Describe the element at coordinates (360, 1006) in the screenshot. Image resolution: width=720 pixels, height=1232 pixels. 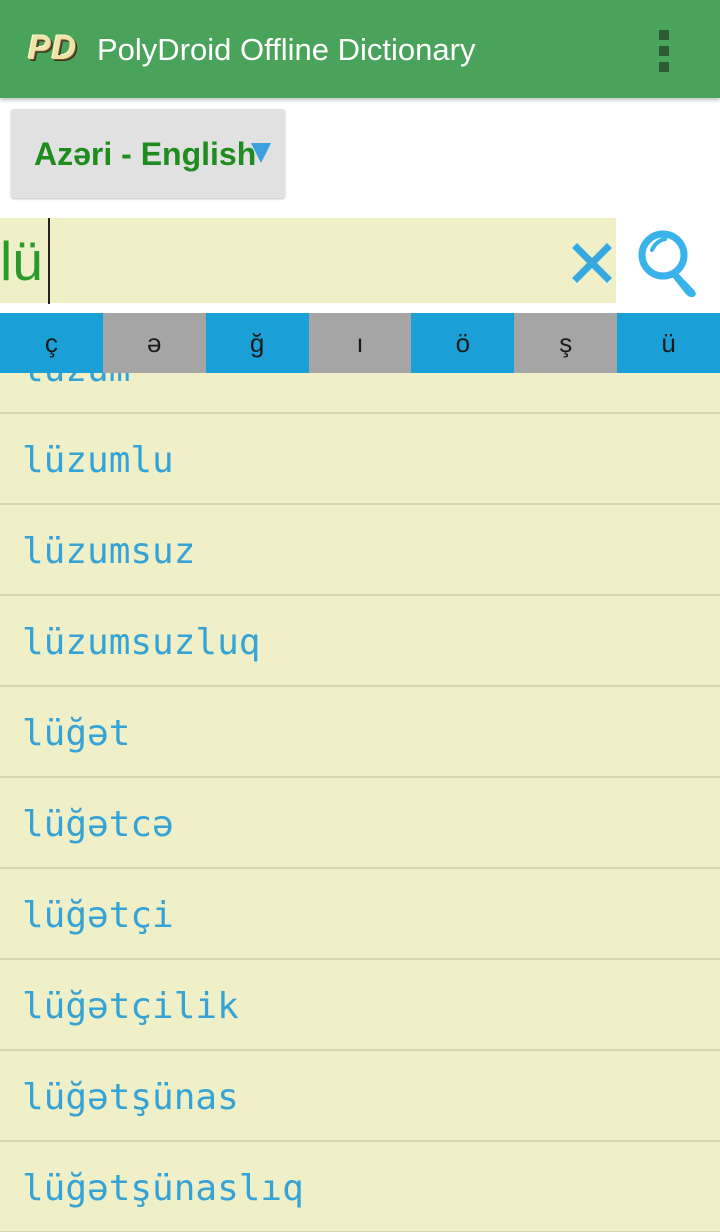
I see `list-item: lüğətçilik` at that location.